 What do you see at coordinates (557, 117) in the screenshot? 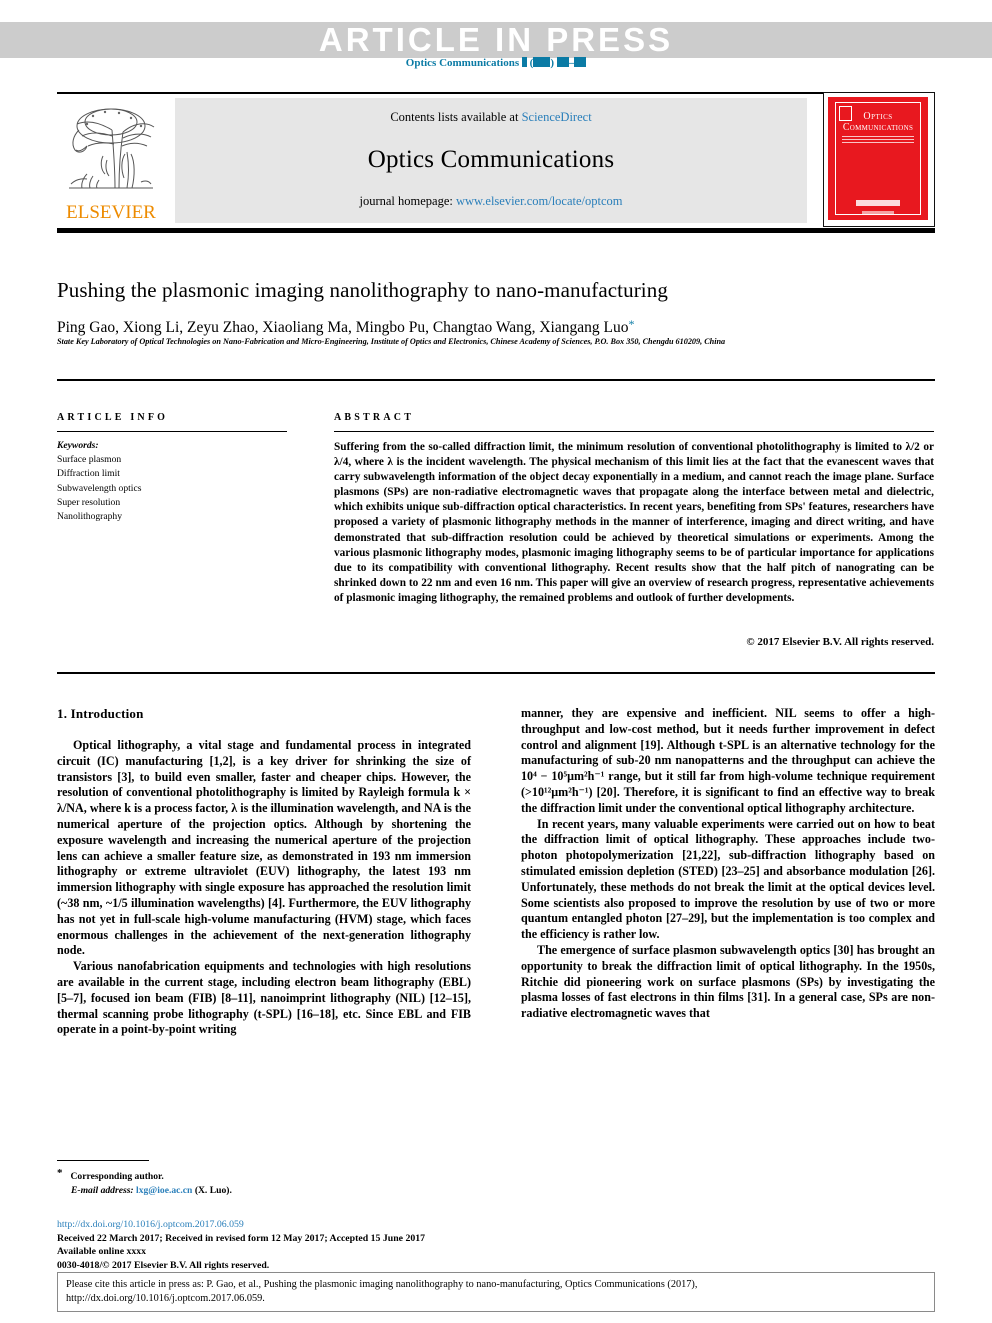
I see `sciencedirect-link: ScienceDirect` at bounding box center [557, 117].